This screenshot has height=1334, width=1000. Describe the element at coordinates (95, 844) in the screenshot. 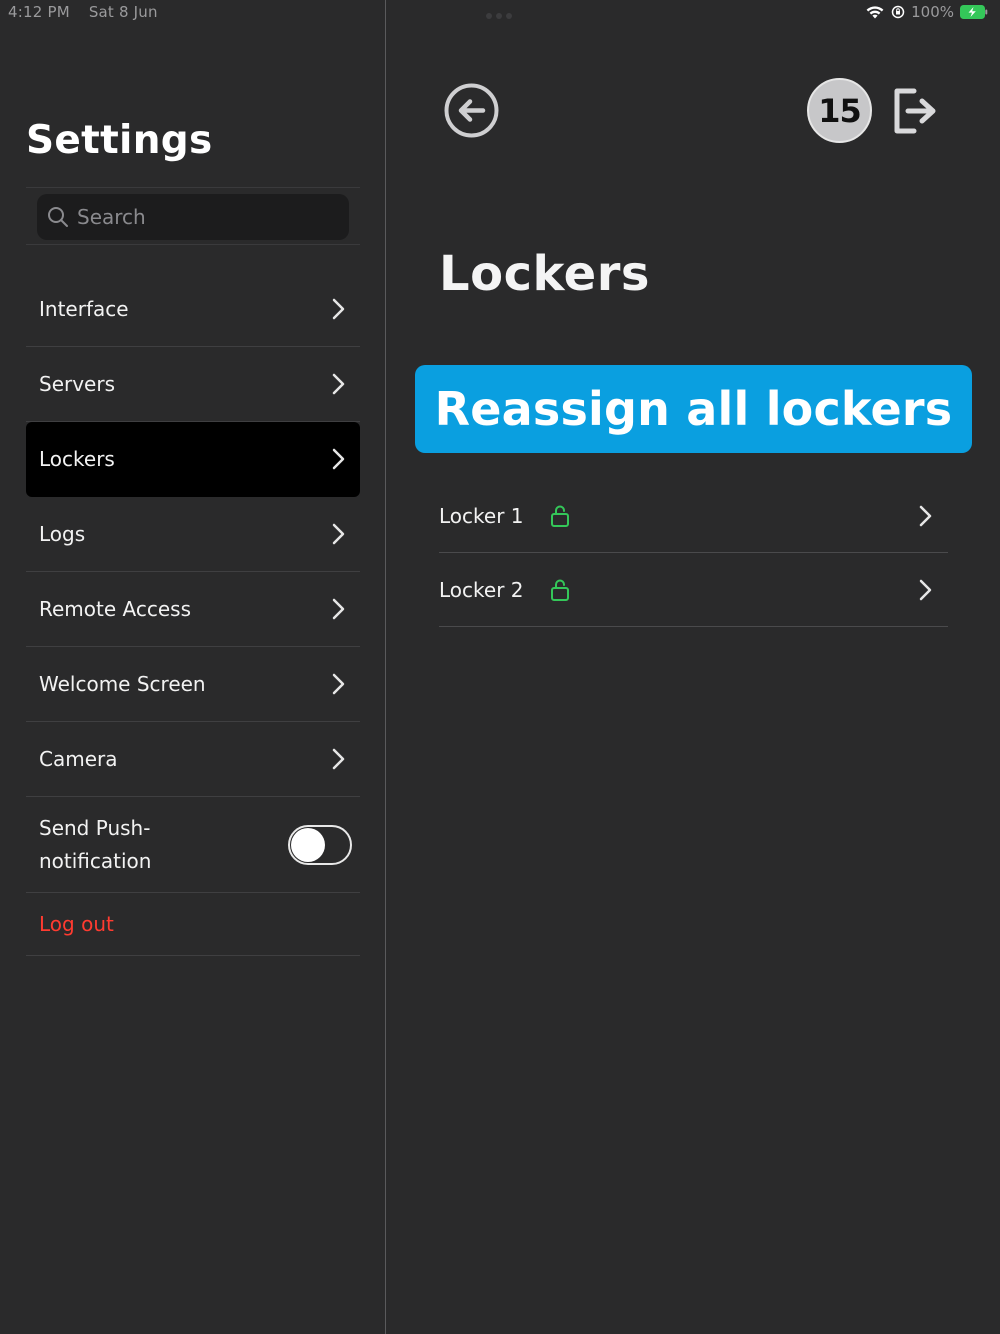

I see `push-notification-label: Send Push-notification` at that location.